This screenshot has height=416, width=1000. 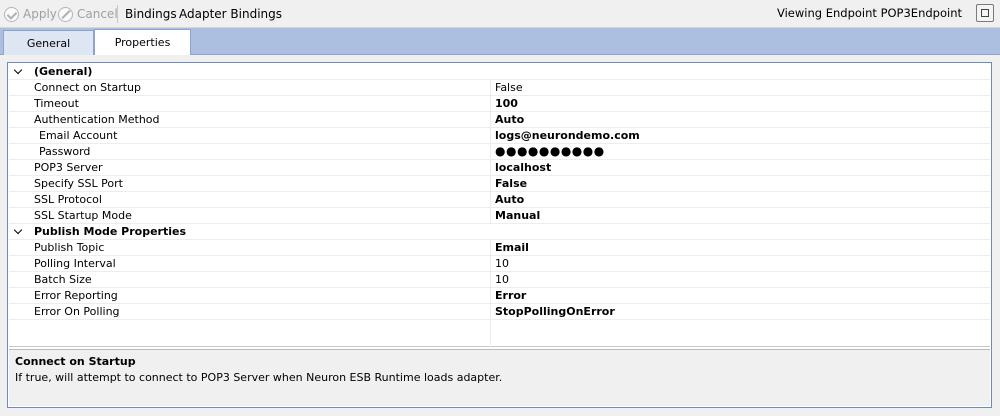 I want to click on property-row-error-reporting: Error Reporting Error, so click(x=499, y=296).